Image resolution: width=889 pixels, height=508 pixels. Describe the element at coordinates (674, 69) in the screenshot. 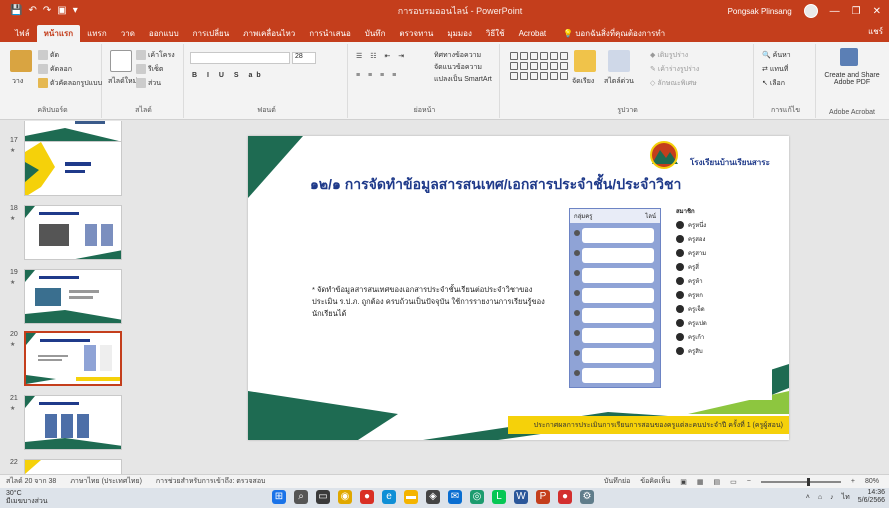

I see `shape-outline-button: ✎ เค้าร่างรูปร่าง` at that location.